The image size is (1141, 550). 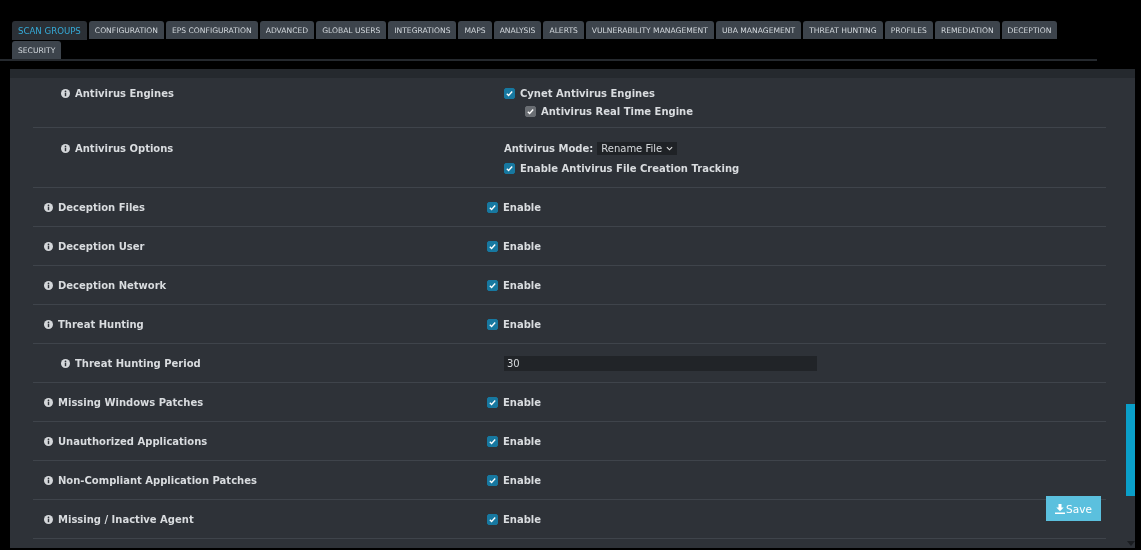 What do you see at coordinates (660, 363) in the screenshot?
I see `period-input: 30` at bounding box center [660, 363].